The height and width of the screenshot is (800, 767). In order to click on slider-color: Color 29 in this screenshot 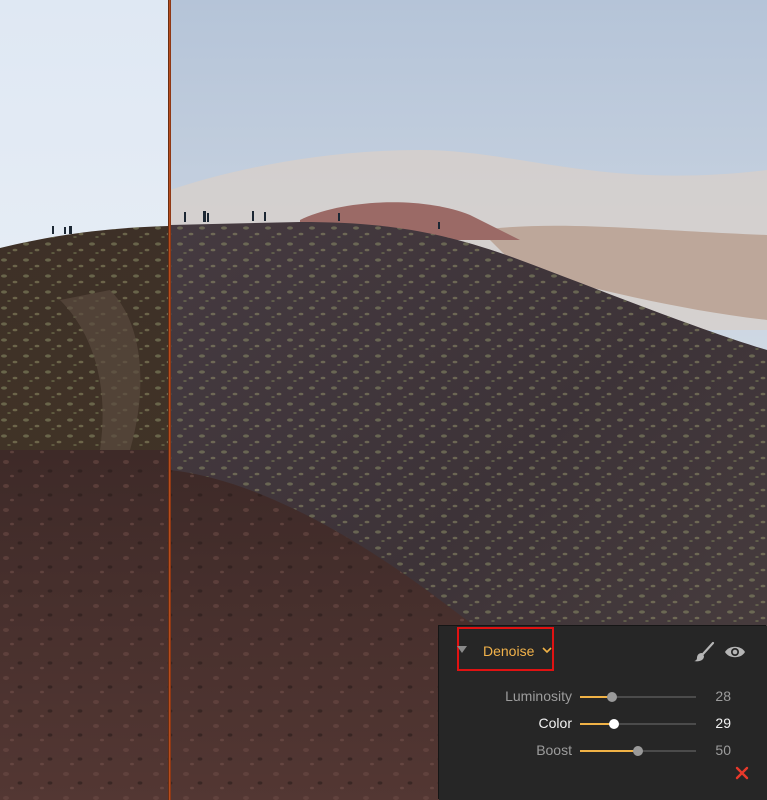, I will do `click(603, 723)`.